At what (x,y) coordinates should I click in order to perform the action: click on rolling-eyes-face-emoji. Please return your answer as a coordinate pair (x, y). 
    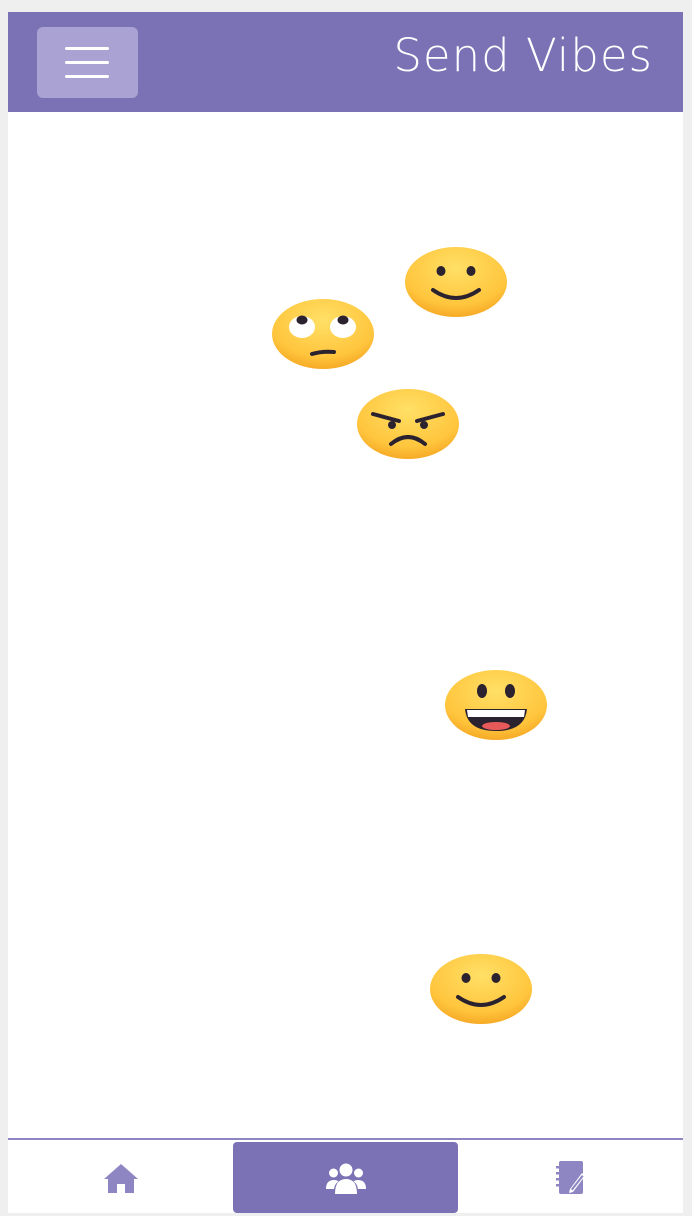
    Looking at the image, I should click on (323, 334).